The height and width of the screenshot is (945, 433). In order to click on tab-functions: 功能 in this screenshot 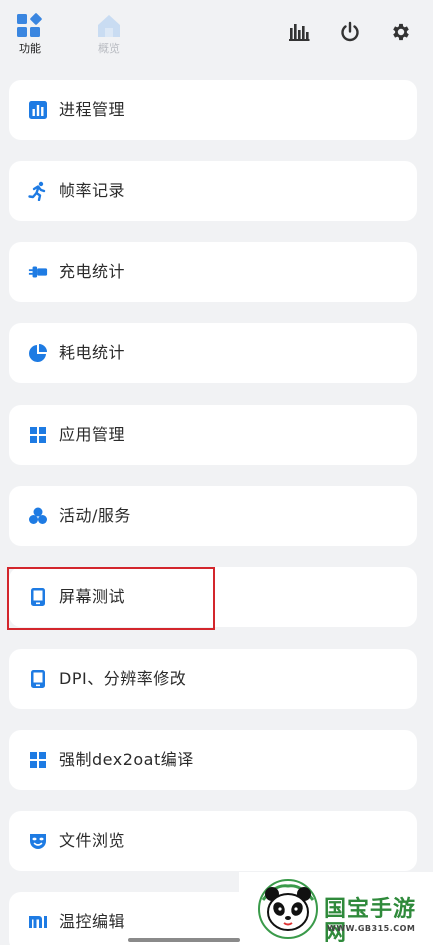, I will do `click(30, 37)`.